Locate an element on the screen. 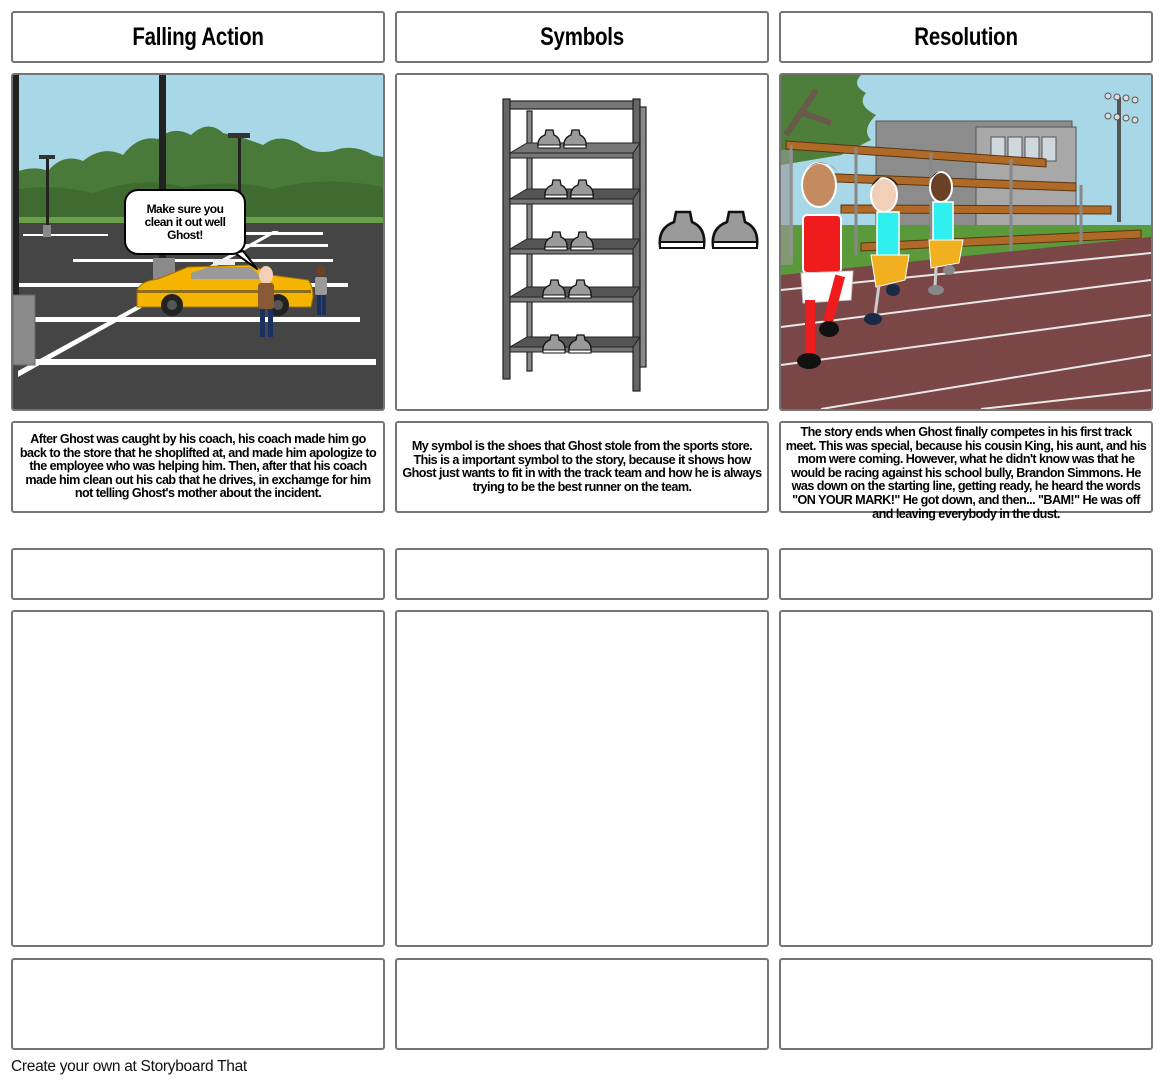  cell-title-resolution: Resolution is located at coordinates (966, 37).